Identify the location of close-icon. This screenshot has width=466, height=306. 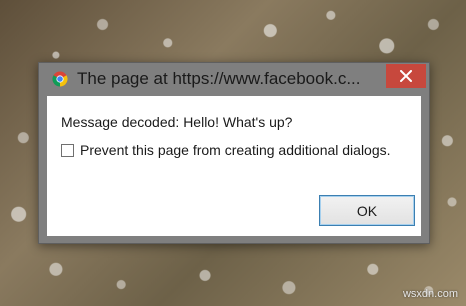
(406, 76).